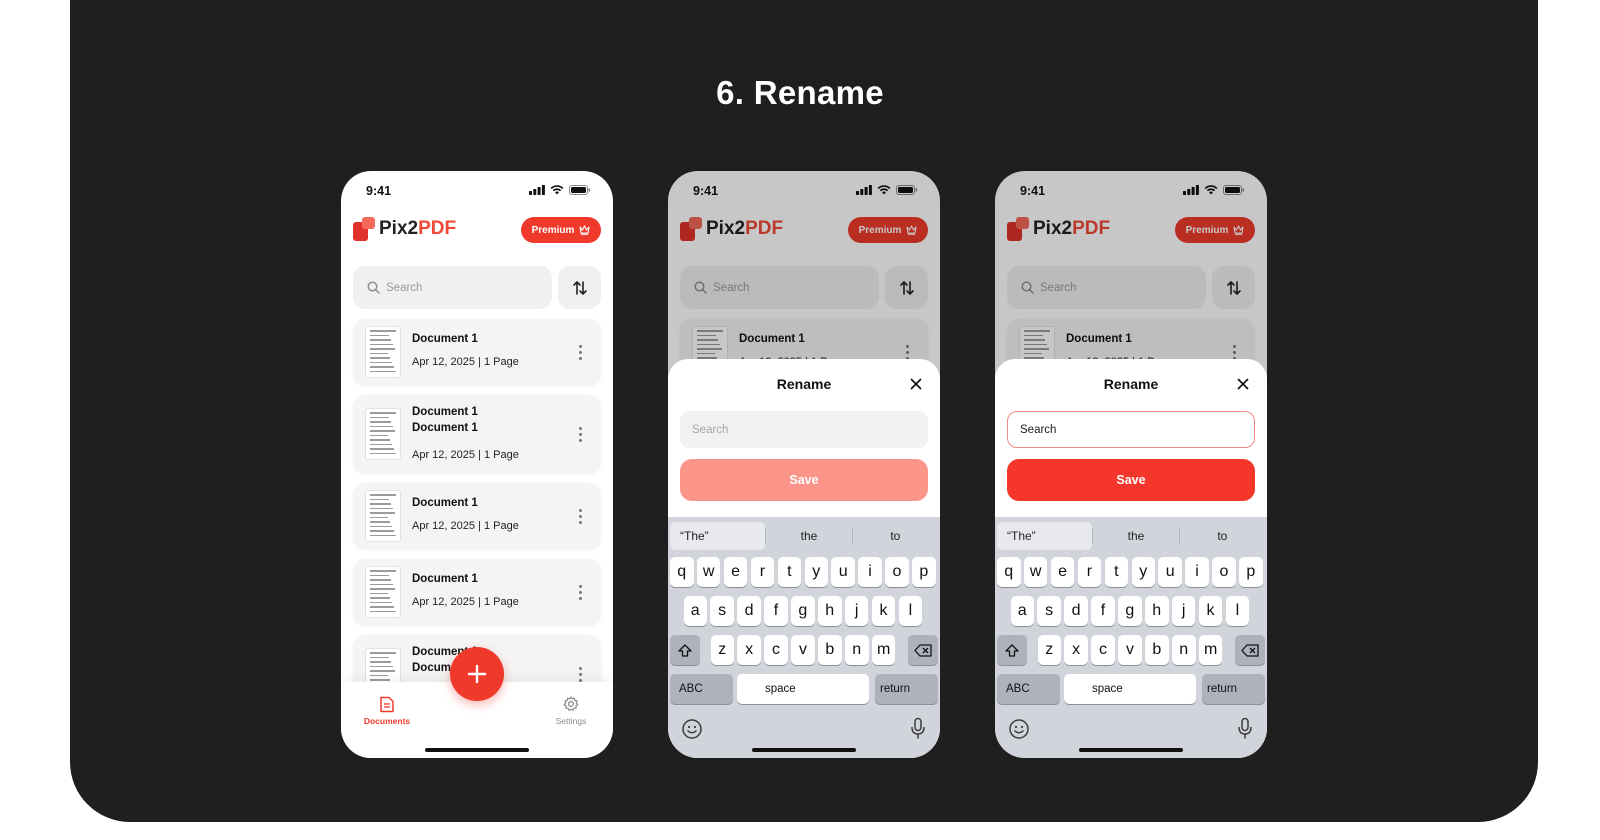  I want to click on cellular-signal-icon, so click(537, 190).